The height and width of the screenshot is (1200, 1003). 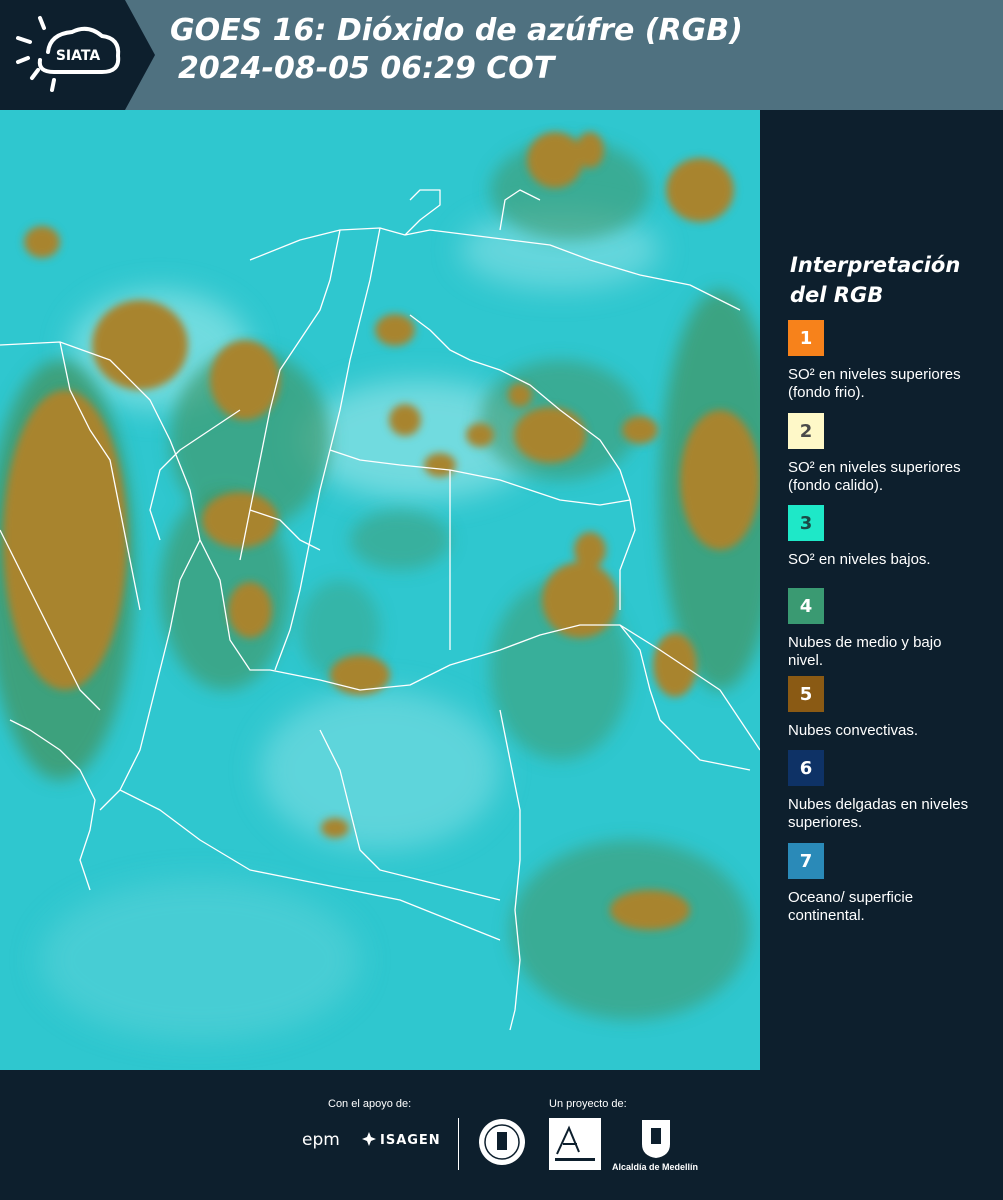 What do you see at coordinates (865, 651) in the screenshot?
I see `legend-label: Nubes de medio y bajo nivel.` at bounding box center [865, 651].